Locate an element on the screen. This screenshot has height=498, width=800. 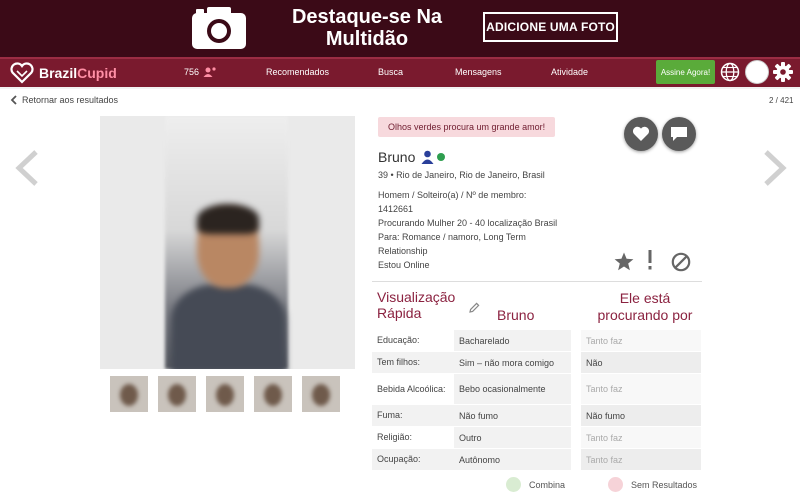
heart-logo-icon is located at coordinates (22, 73).